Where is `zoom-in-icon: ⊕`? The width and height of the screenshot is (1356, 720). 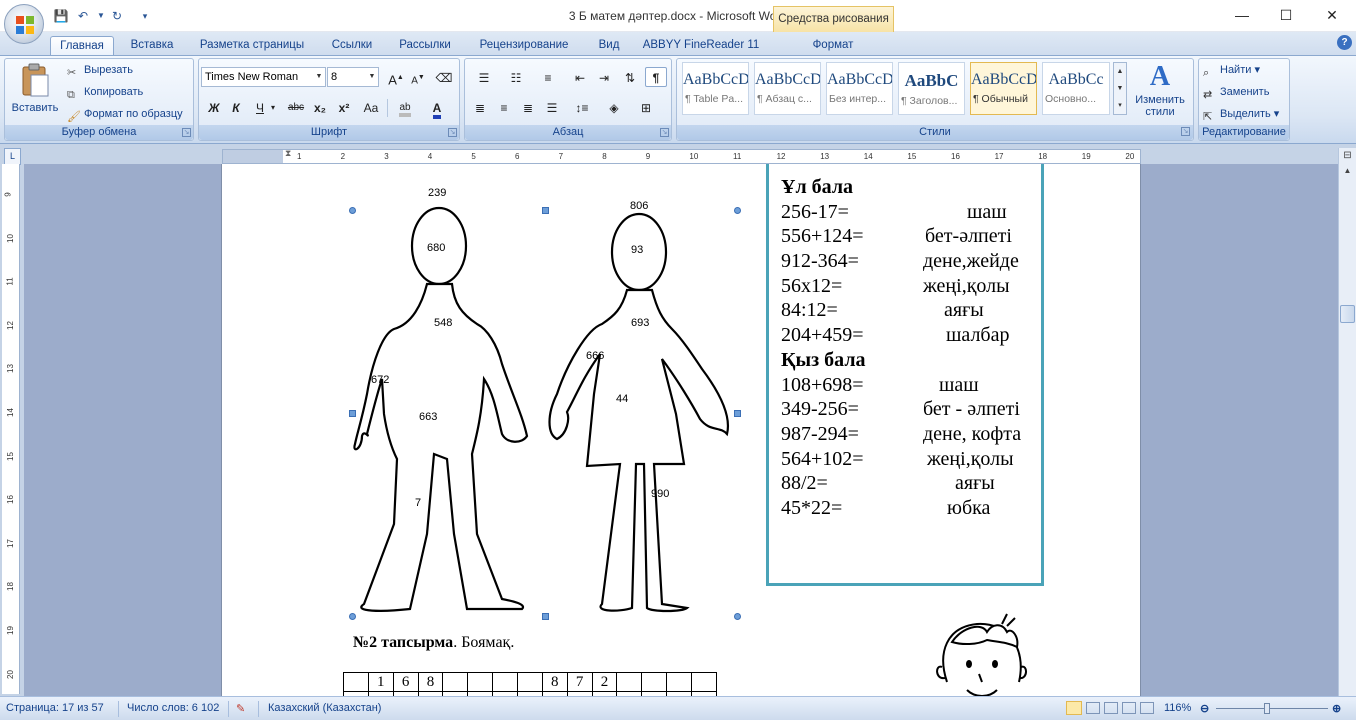 zoom-in-icon: ⊕ is located at coordinates (1336, 708).